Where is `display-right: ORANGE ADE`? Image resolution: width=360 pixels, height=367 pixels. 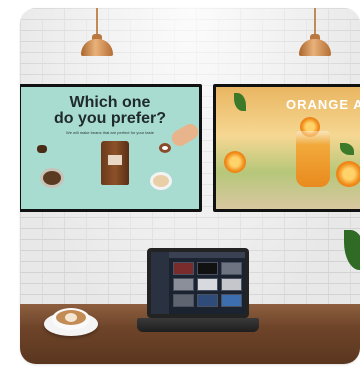 display-right: ORANGE ADE is located at coordinates (286, 148).